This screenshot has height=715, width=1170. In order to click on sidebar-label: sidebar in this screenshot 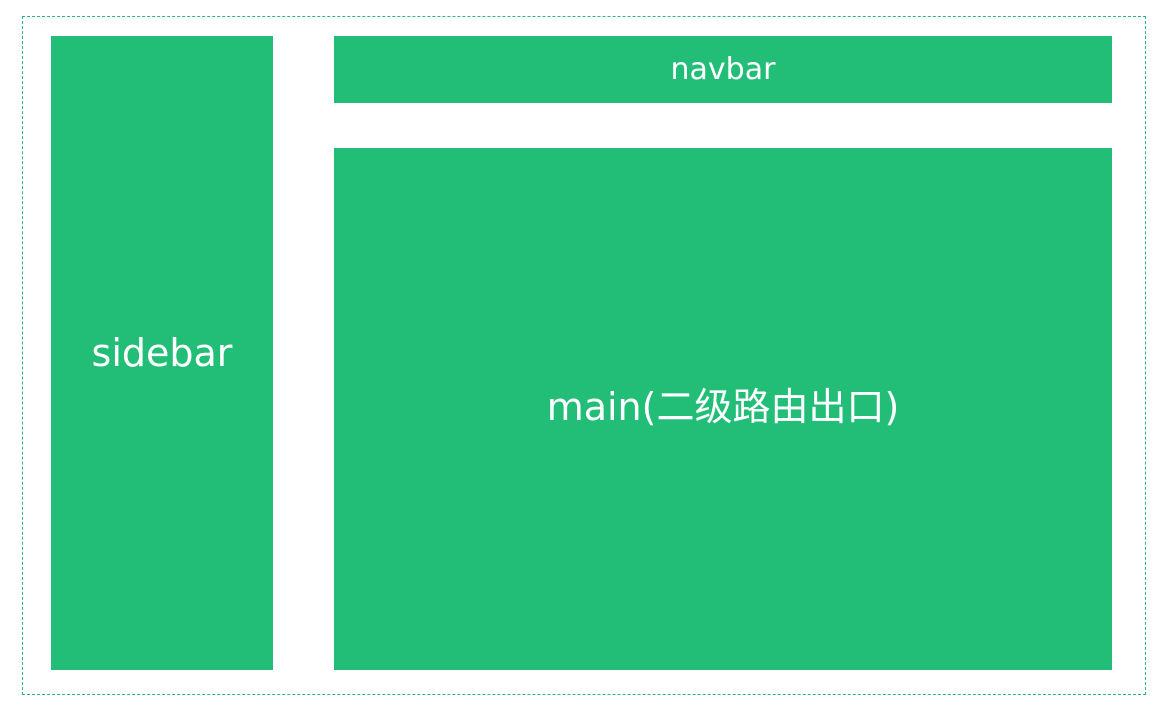, I will do `click(162, 353)`.